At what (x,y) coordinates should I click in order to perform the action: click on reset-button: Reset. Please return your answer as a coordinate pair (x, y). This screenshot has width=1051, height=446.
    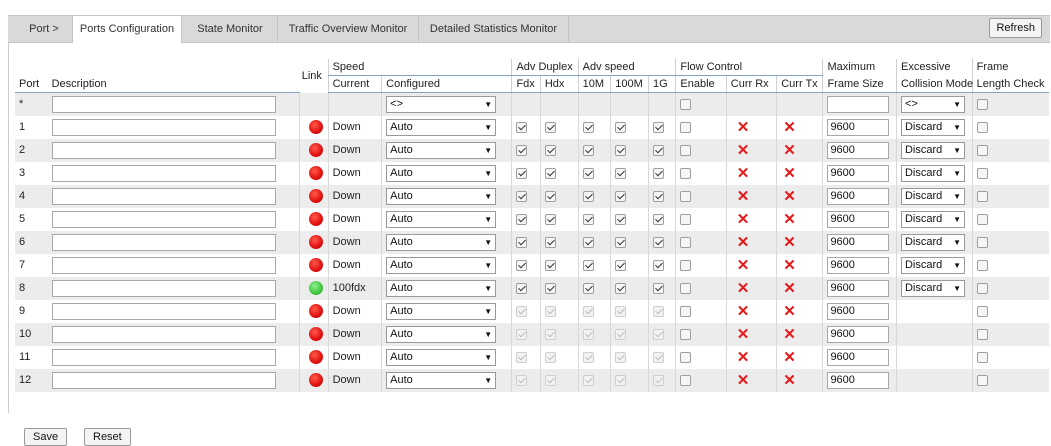
    Looking at the image, I should click on (107, 437).